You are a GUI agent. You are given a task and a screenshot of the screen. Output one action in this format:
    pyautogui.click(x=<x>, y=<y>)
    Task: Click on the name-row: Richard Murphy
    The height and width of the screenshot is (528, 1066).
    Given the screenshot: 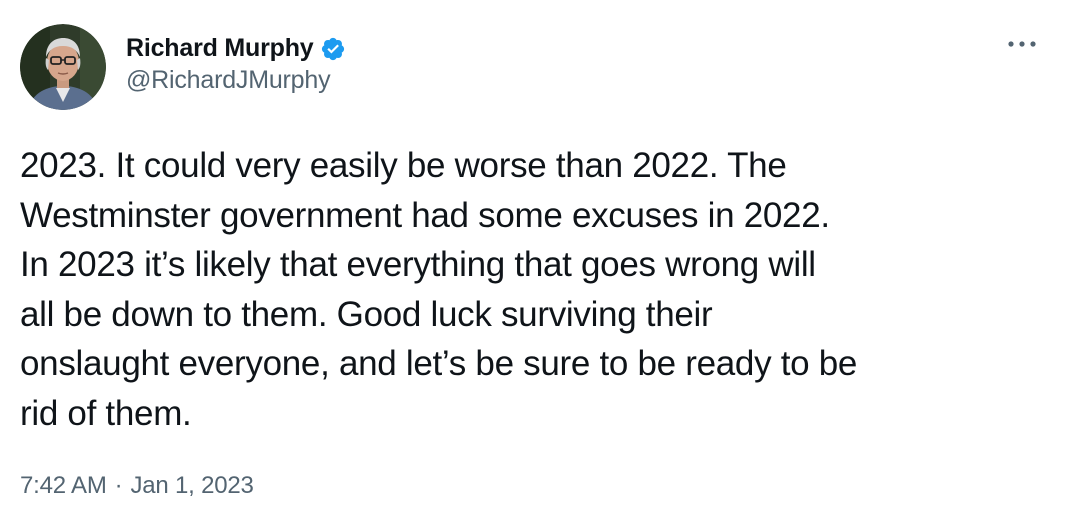 What is the action you would take?
    pyautogui.click(x=236, y=49)
    